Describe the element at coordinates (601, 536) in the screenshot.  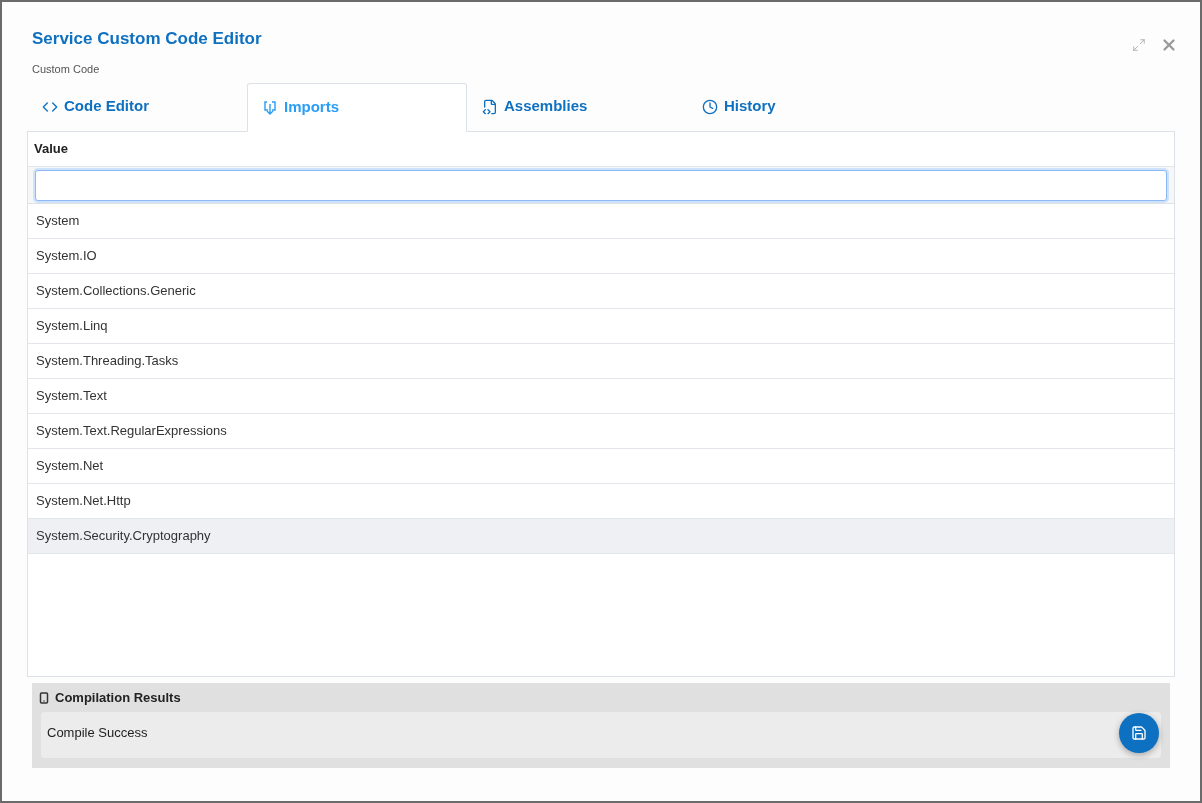
I see `table-row: System.Security.Cryptography` at that location.